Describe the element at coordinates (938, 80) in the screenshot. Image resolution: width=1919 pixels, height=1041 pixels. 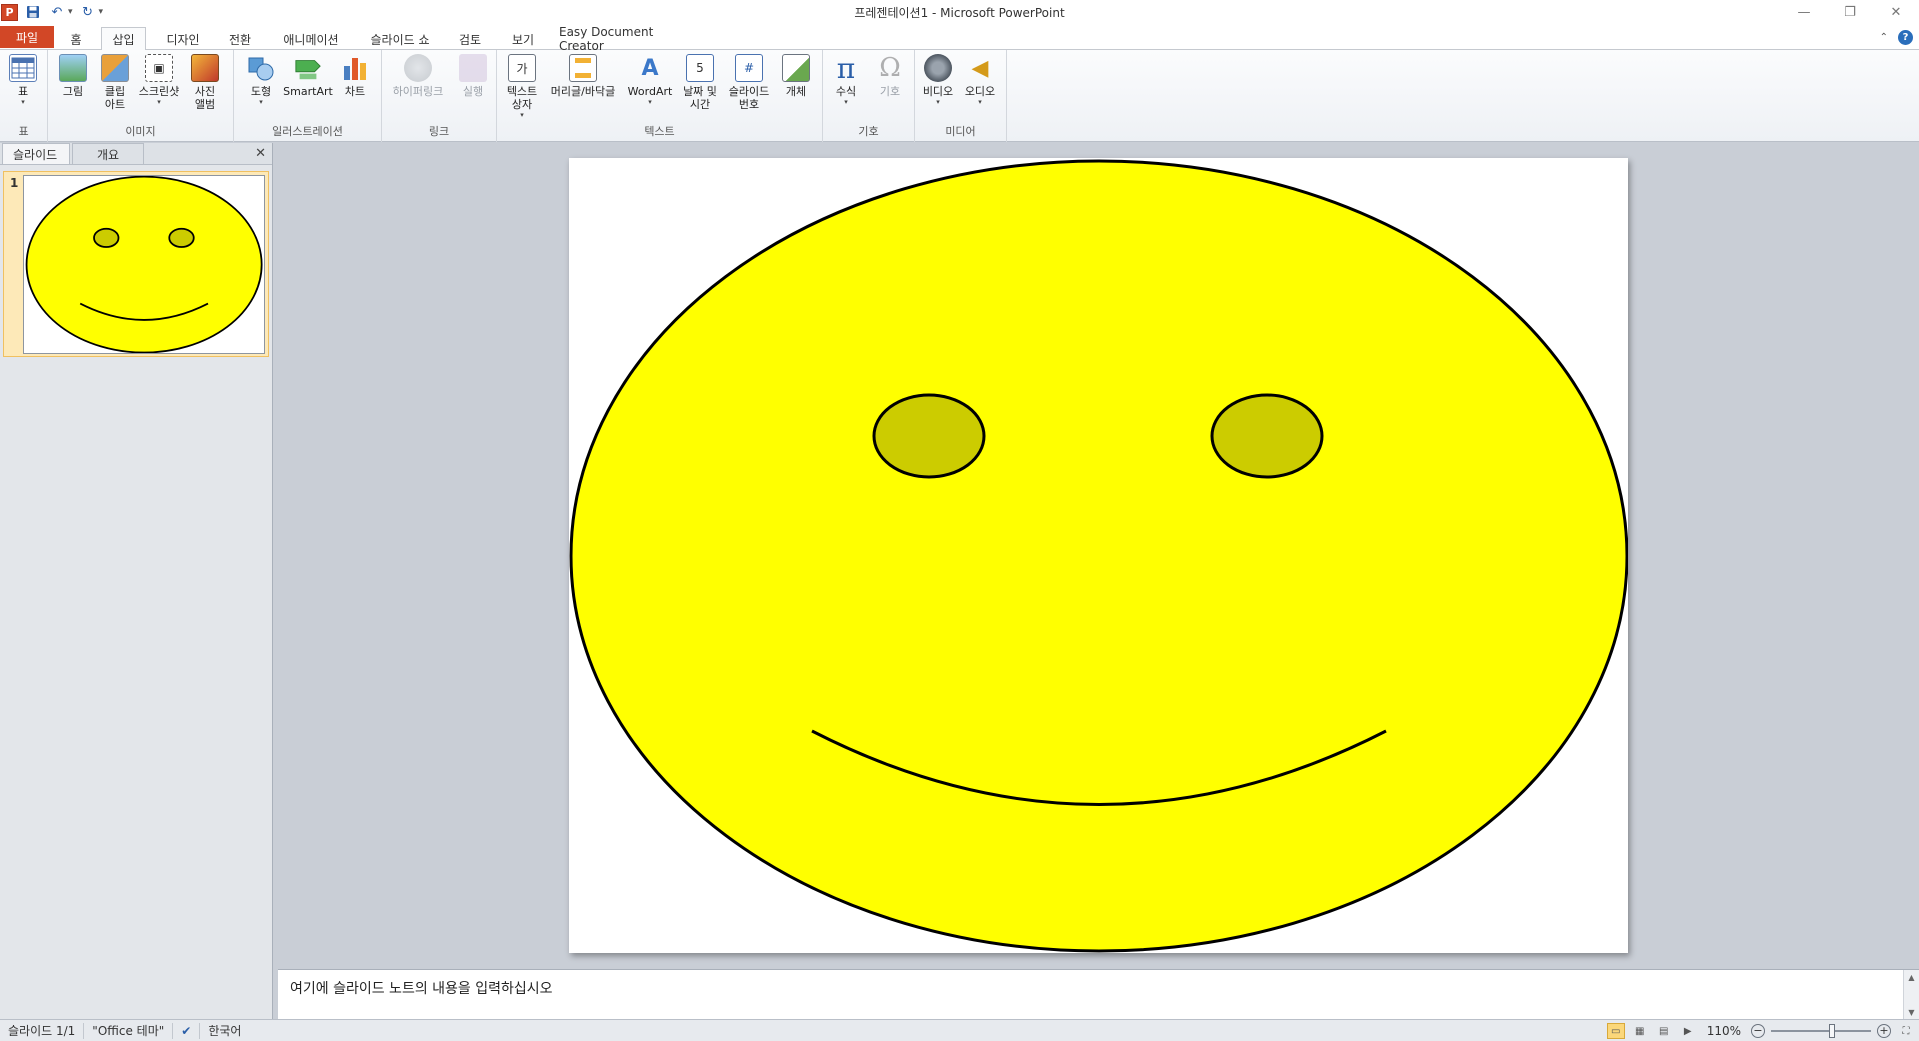
I see `video-button: 비디오 ▾` at that location.